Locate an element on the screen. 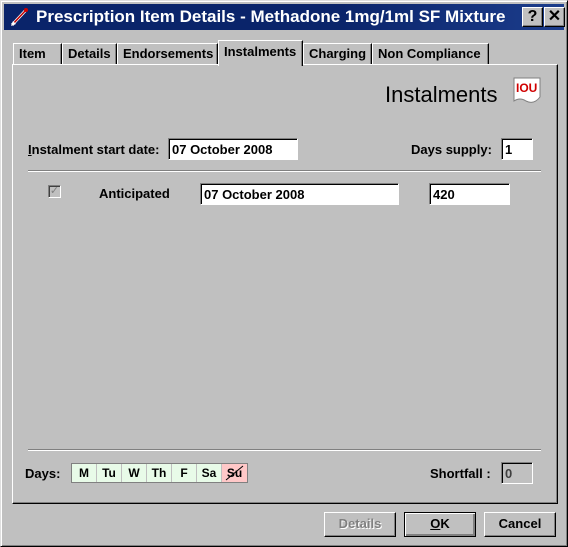  separator-top is located at coordinates (284, 171).